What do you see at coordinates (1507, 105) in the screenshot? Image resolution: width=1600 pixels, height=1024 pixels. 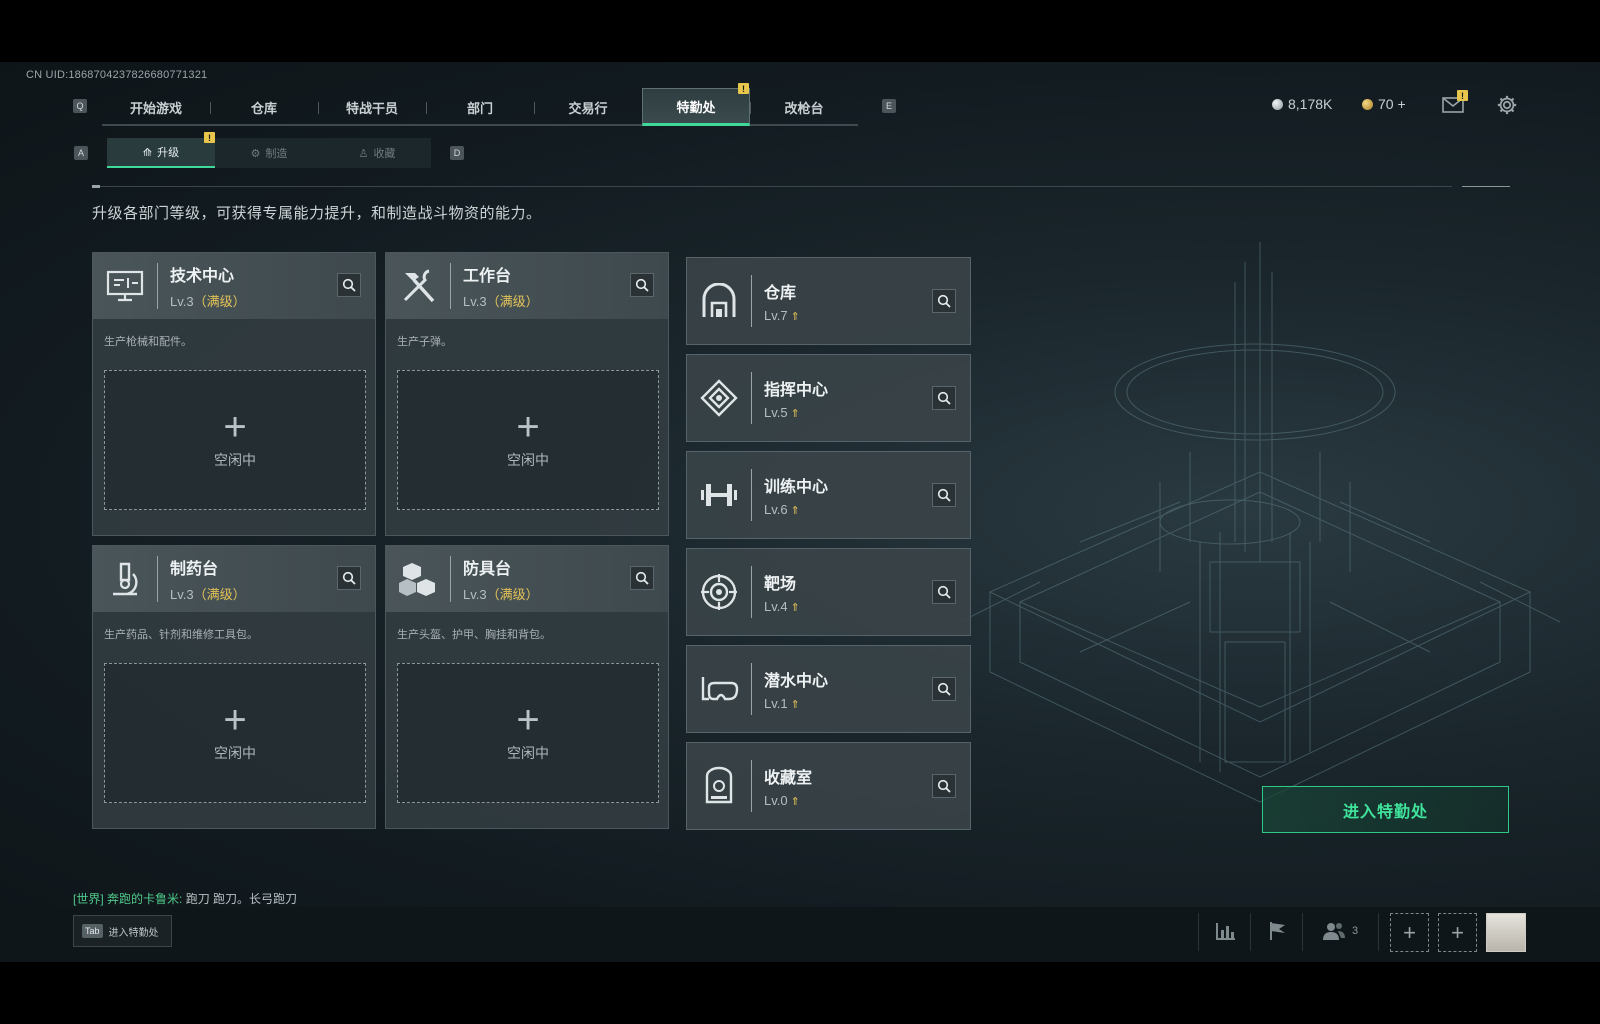 I see `settings-button` at bounding box center [1507, 105].